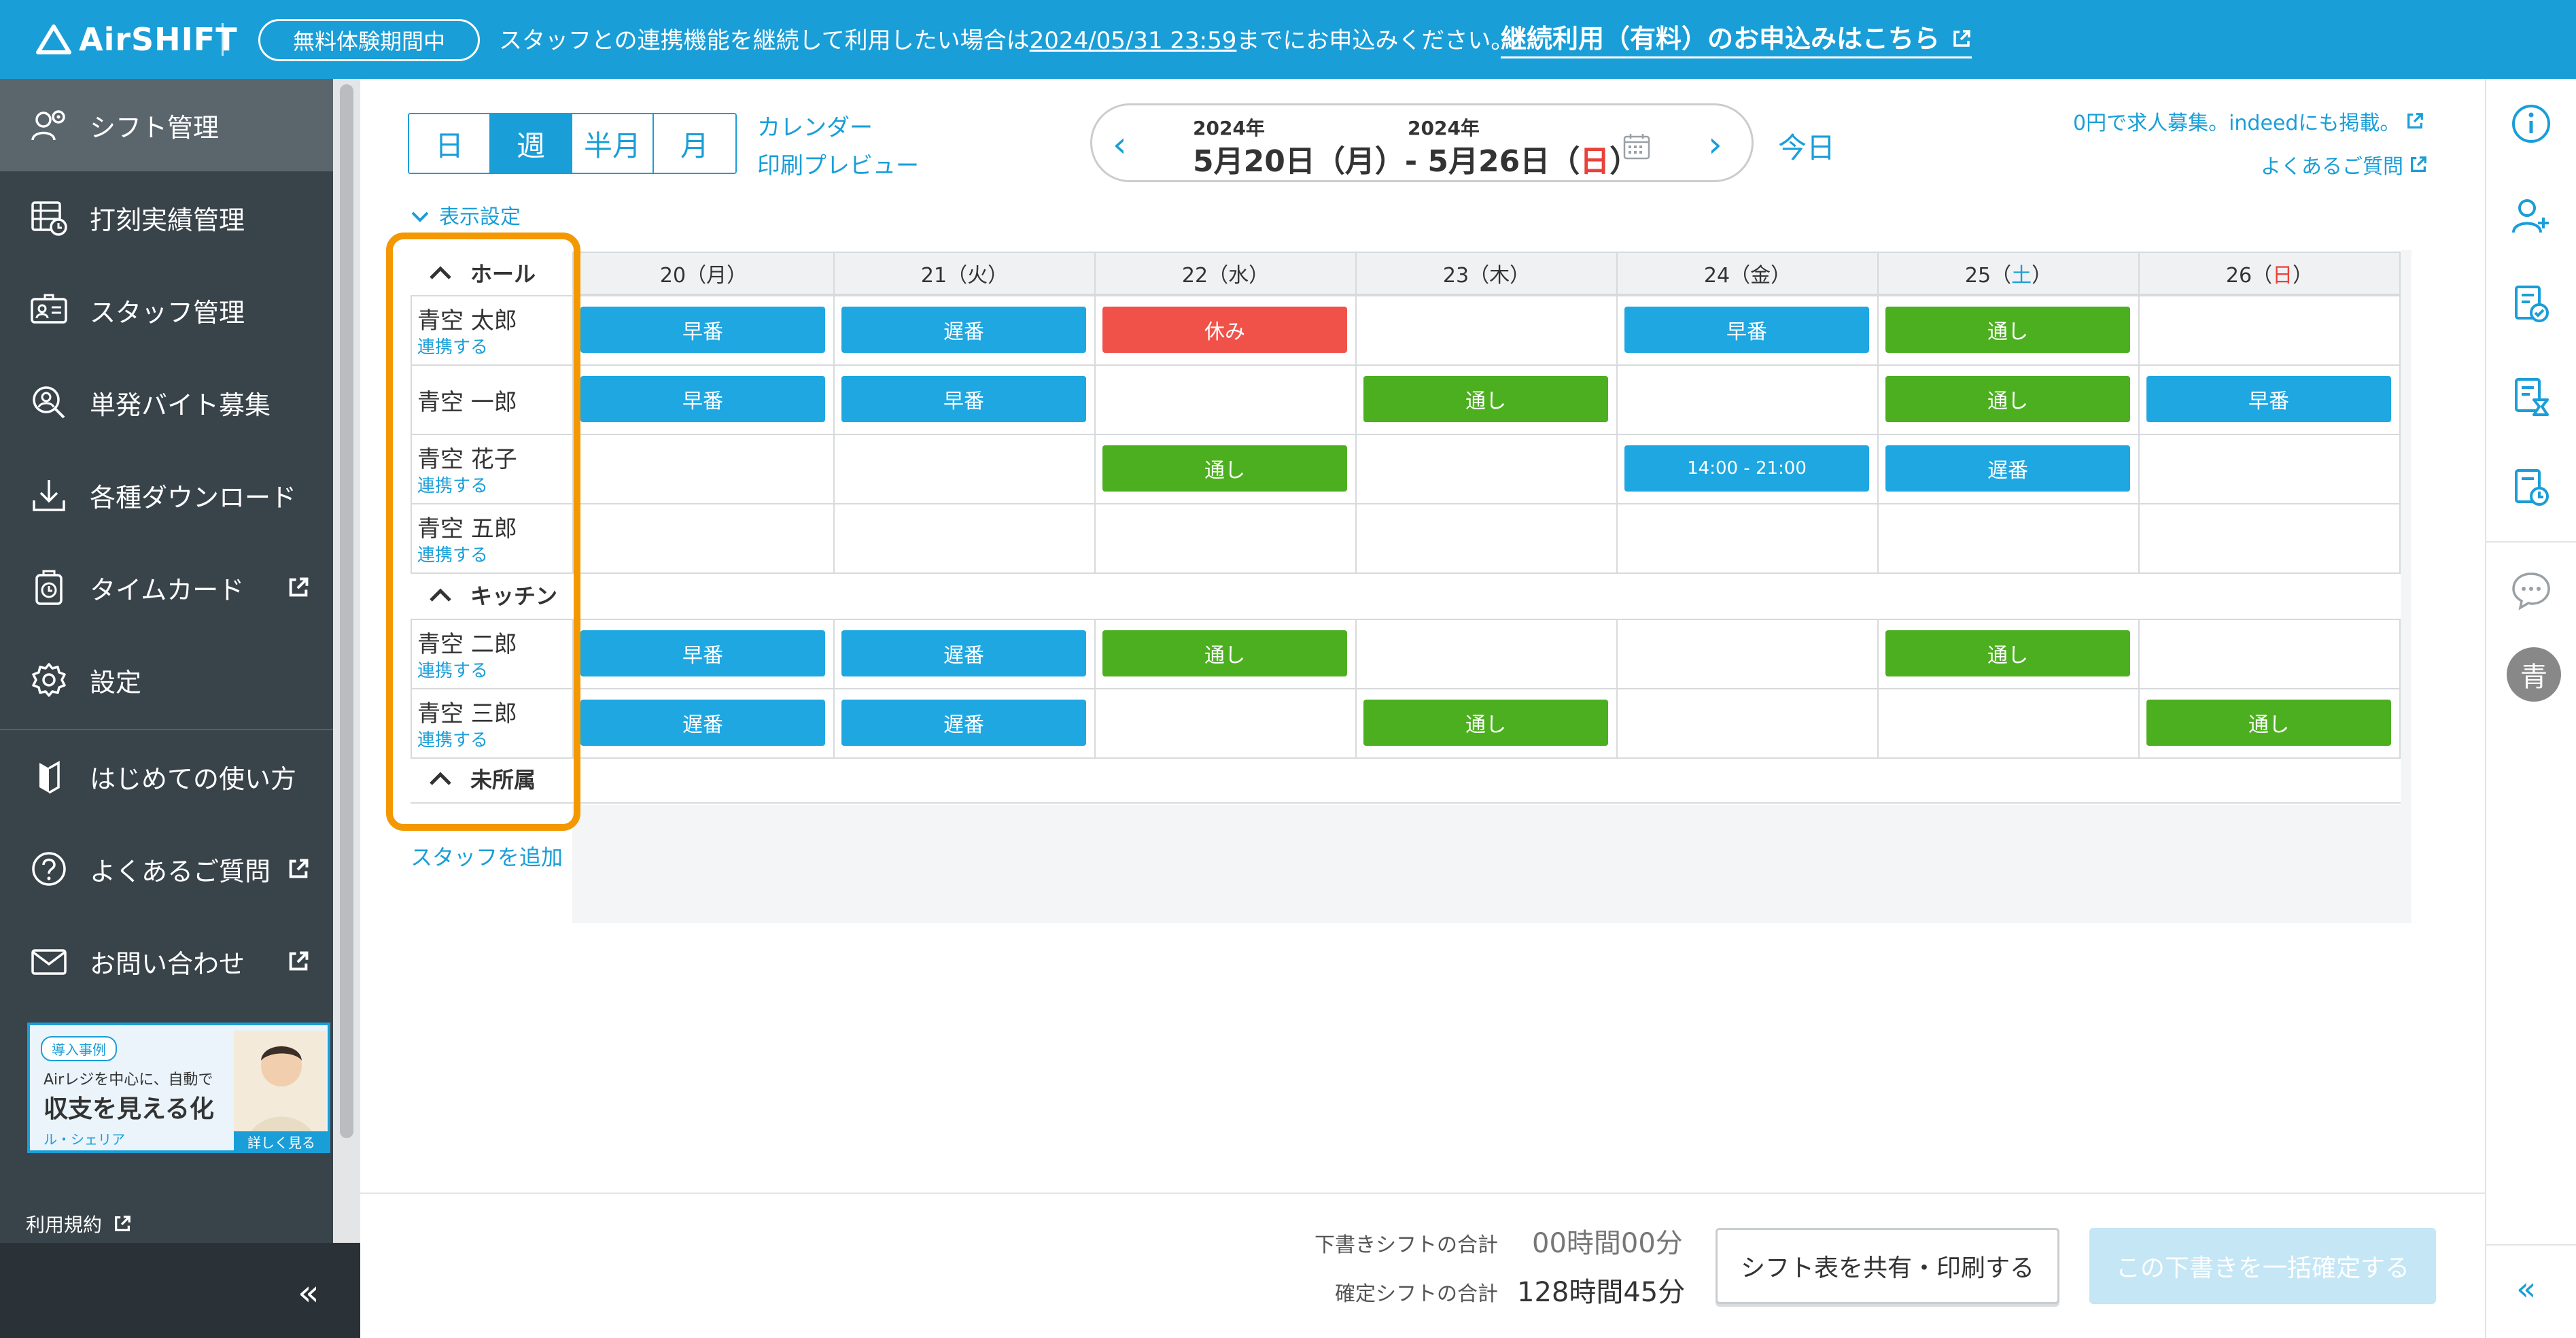 This screenshot has width=2576, height=1338. Describe the element at coordinates (53, 39) in the screenshot. I see `airshift-logo-icon` at that location.